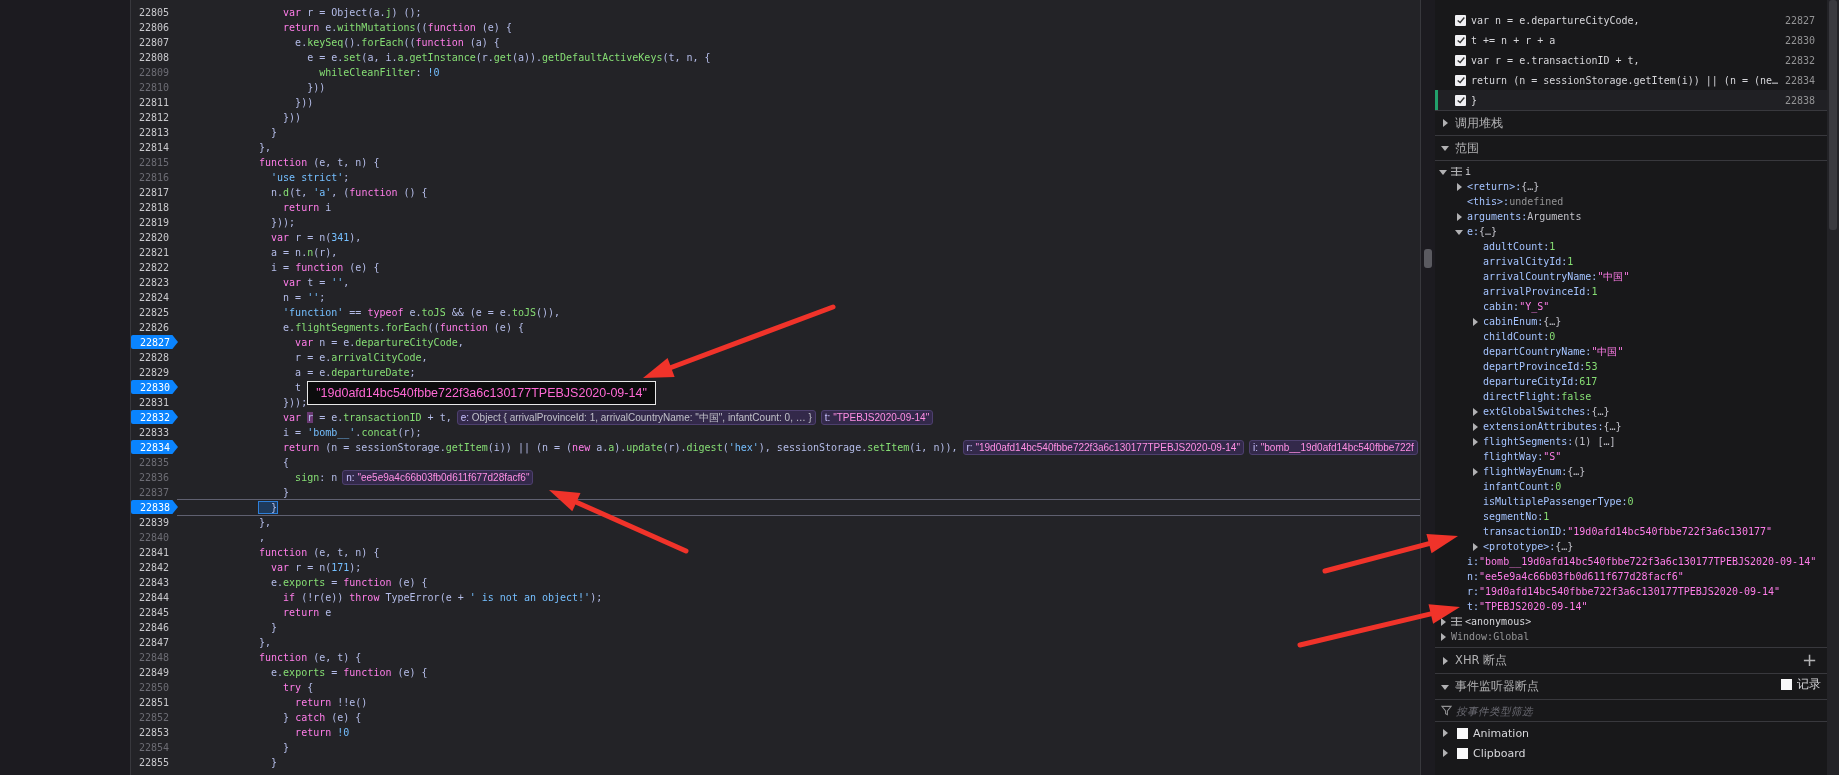 The height and width of the screenshot is (775, 1839). I want to click on line-number: 22853, so click(154, 732).